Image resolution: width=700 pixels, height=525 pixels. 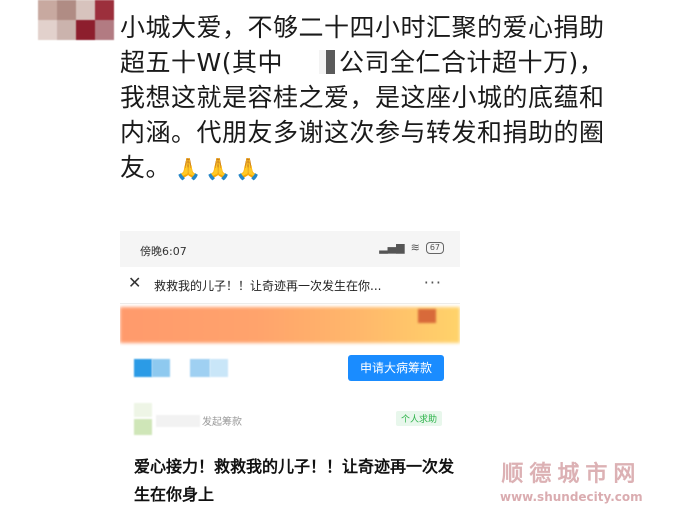 I want to click on pray-emoji-icon: 🙏🙏🙏, so click(x=220, y=169).